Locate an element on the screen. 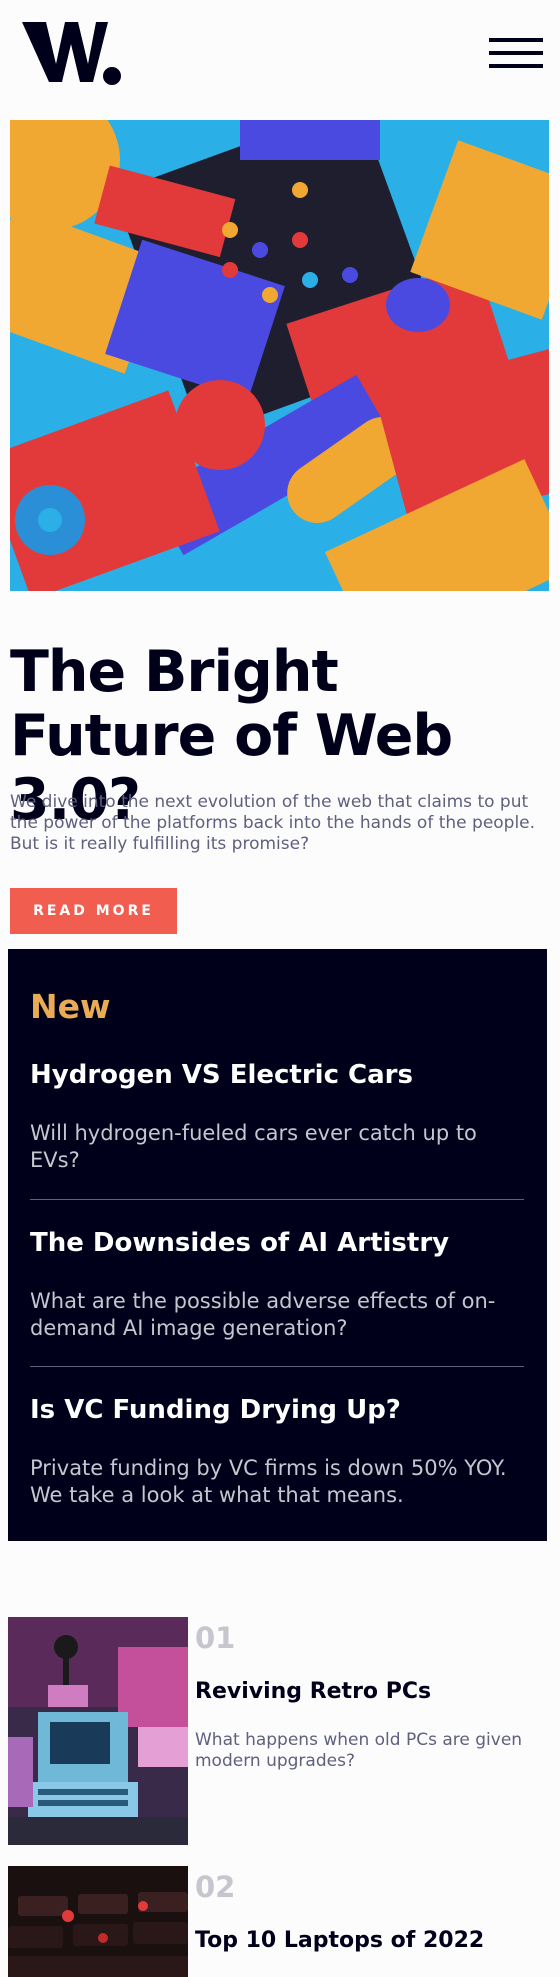 This screenshot has height=1977, width=560. list-item-title: Reviving Retro PCs is located at coordinates (370, 1691).